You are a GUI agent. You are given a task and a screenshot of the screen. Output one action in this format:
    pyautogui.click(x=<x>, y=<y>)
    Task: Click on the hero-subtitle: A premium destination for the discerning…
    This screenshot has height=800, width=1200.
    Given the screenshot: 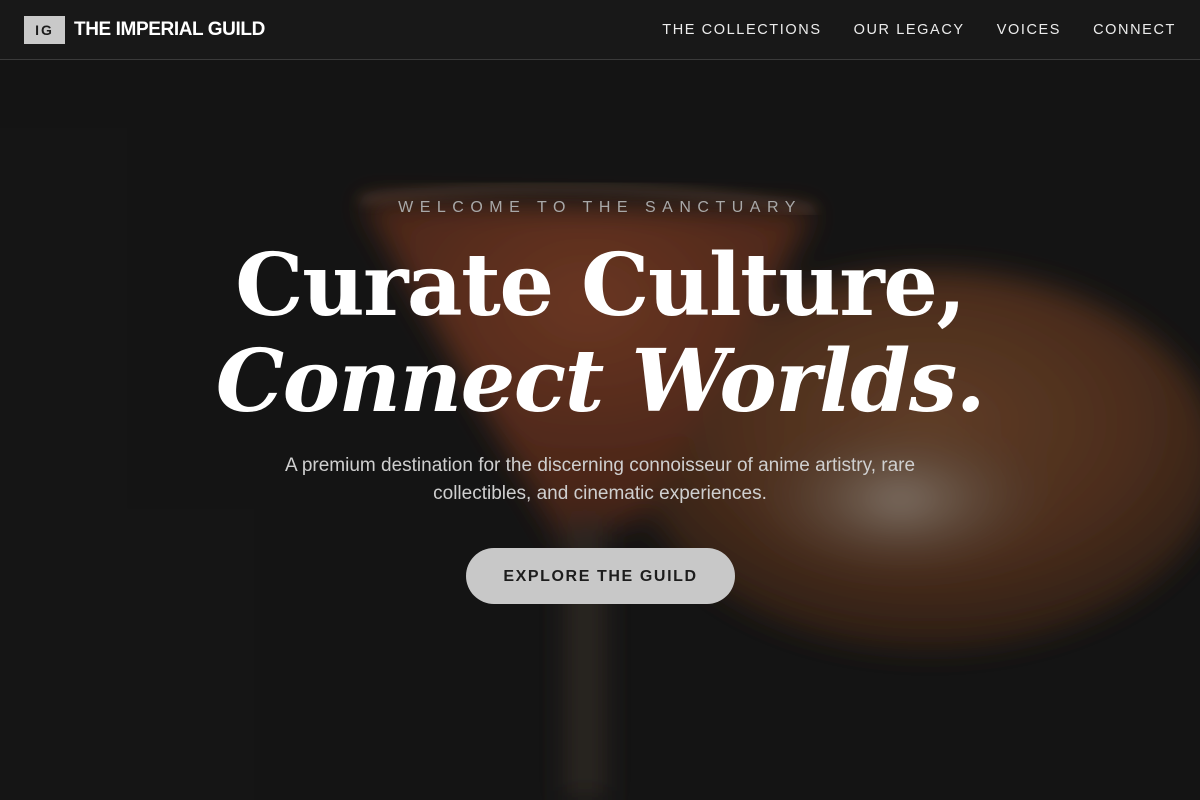 What is the action you would take?
    pyautogui.click(x=600, y=479)
    